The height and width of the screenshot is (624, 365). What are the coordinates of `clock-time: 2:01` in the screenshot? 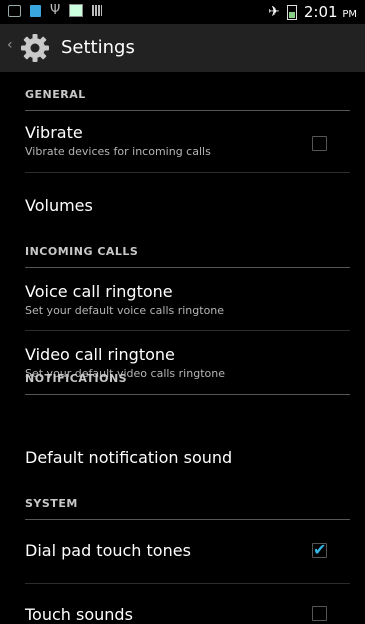 It's located at (320, 12).